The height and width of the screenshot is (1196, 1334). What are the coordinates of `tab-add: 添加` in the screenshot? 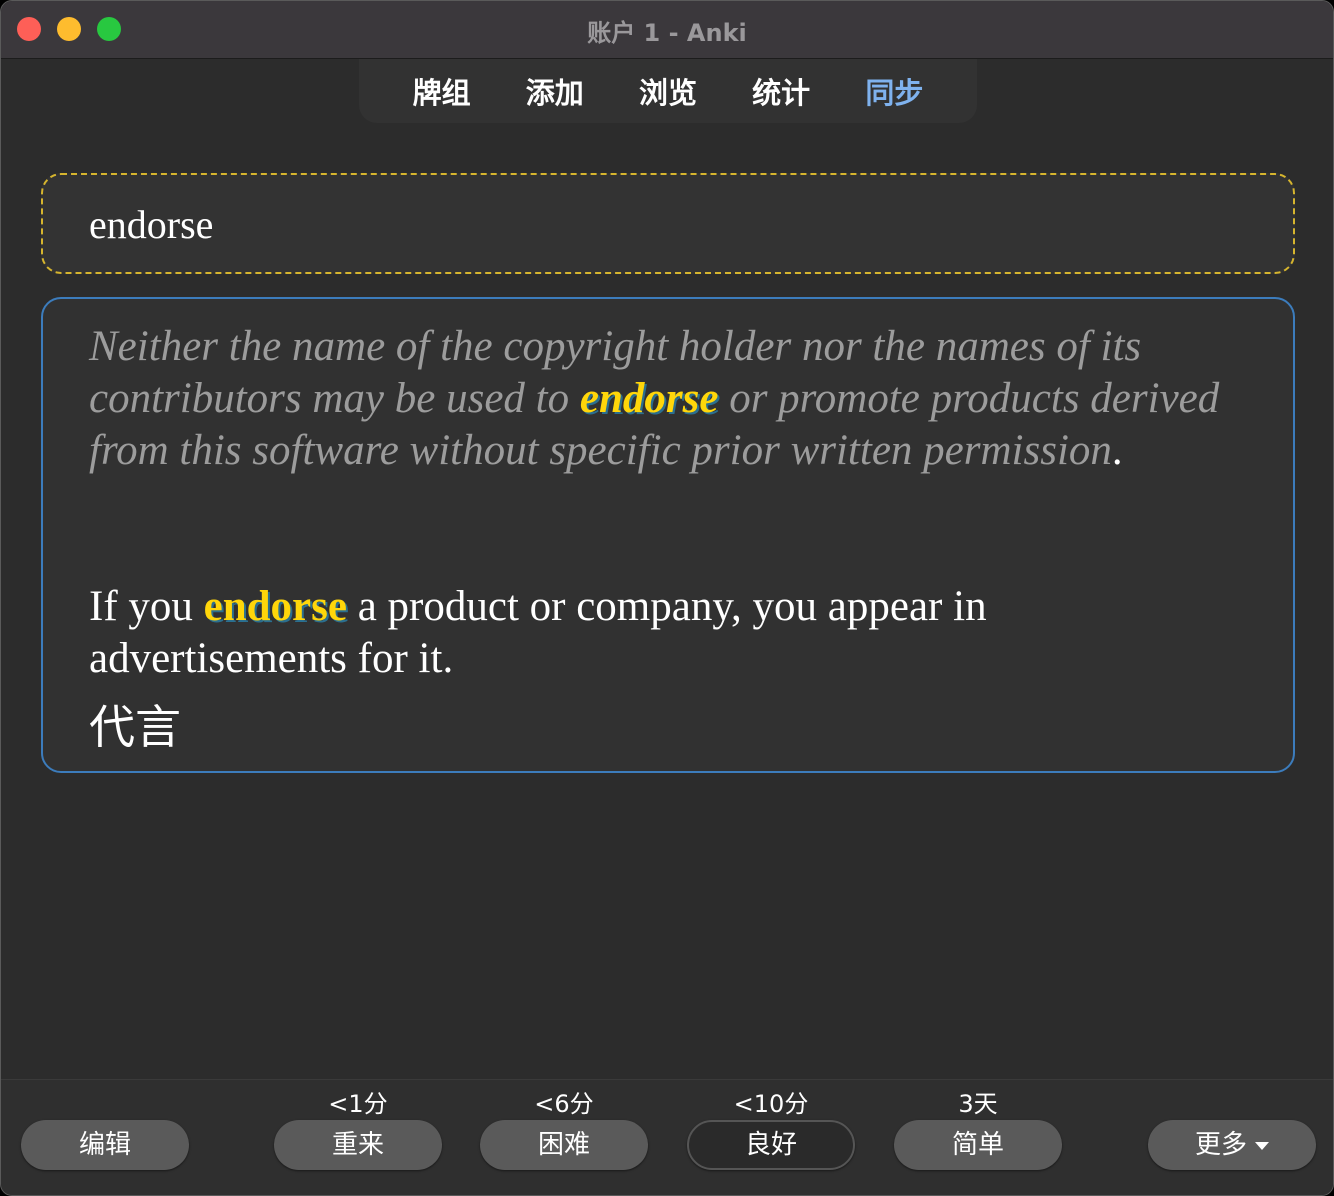 It's located at (555, 91).